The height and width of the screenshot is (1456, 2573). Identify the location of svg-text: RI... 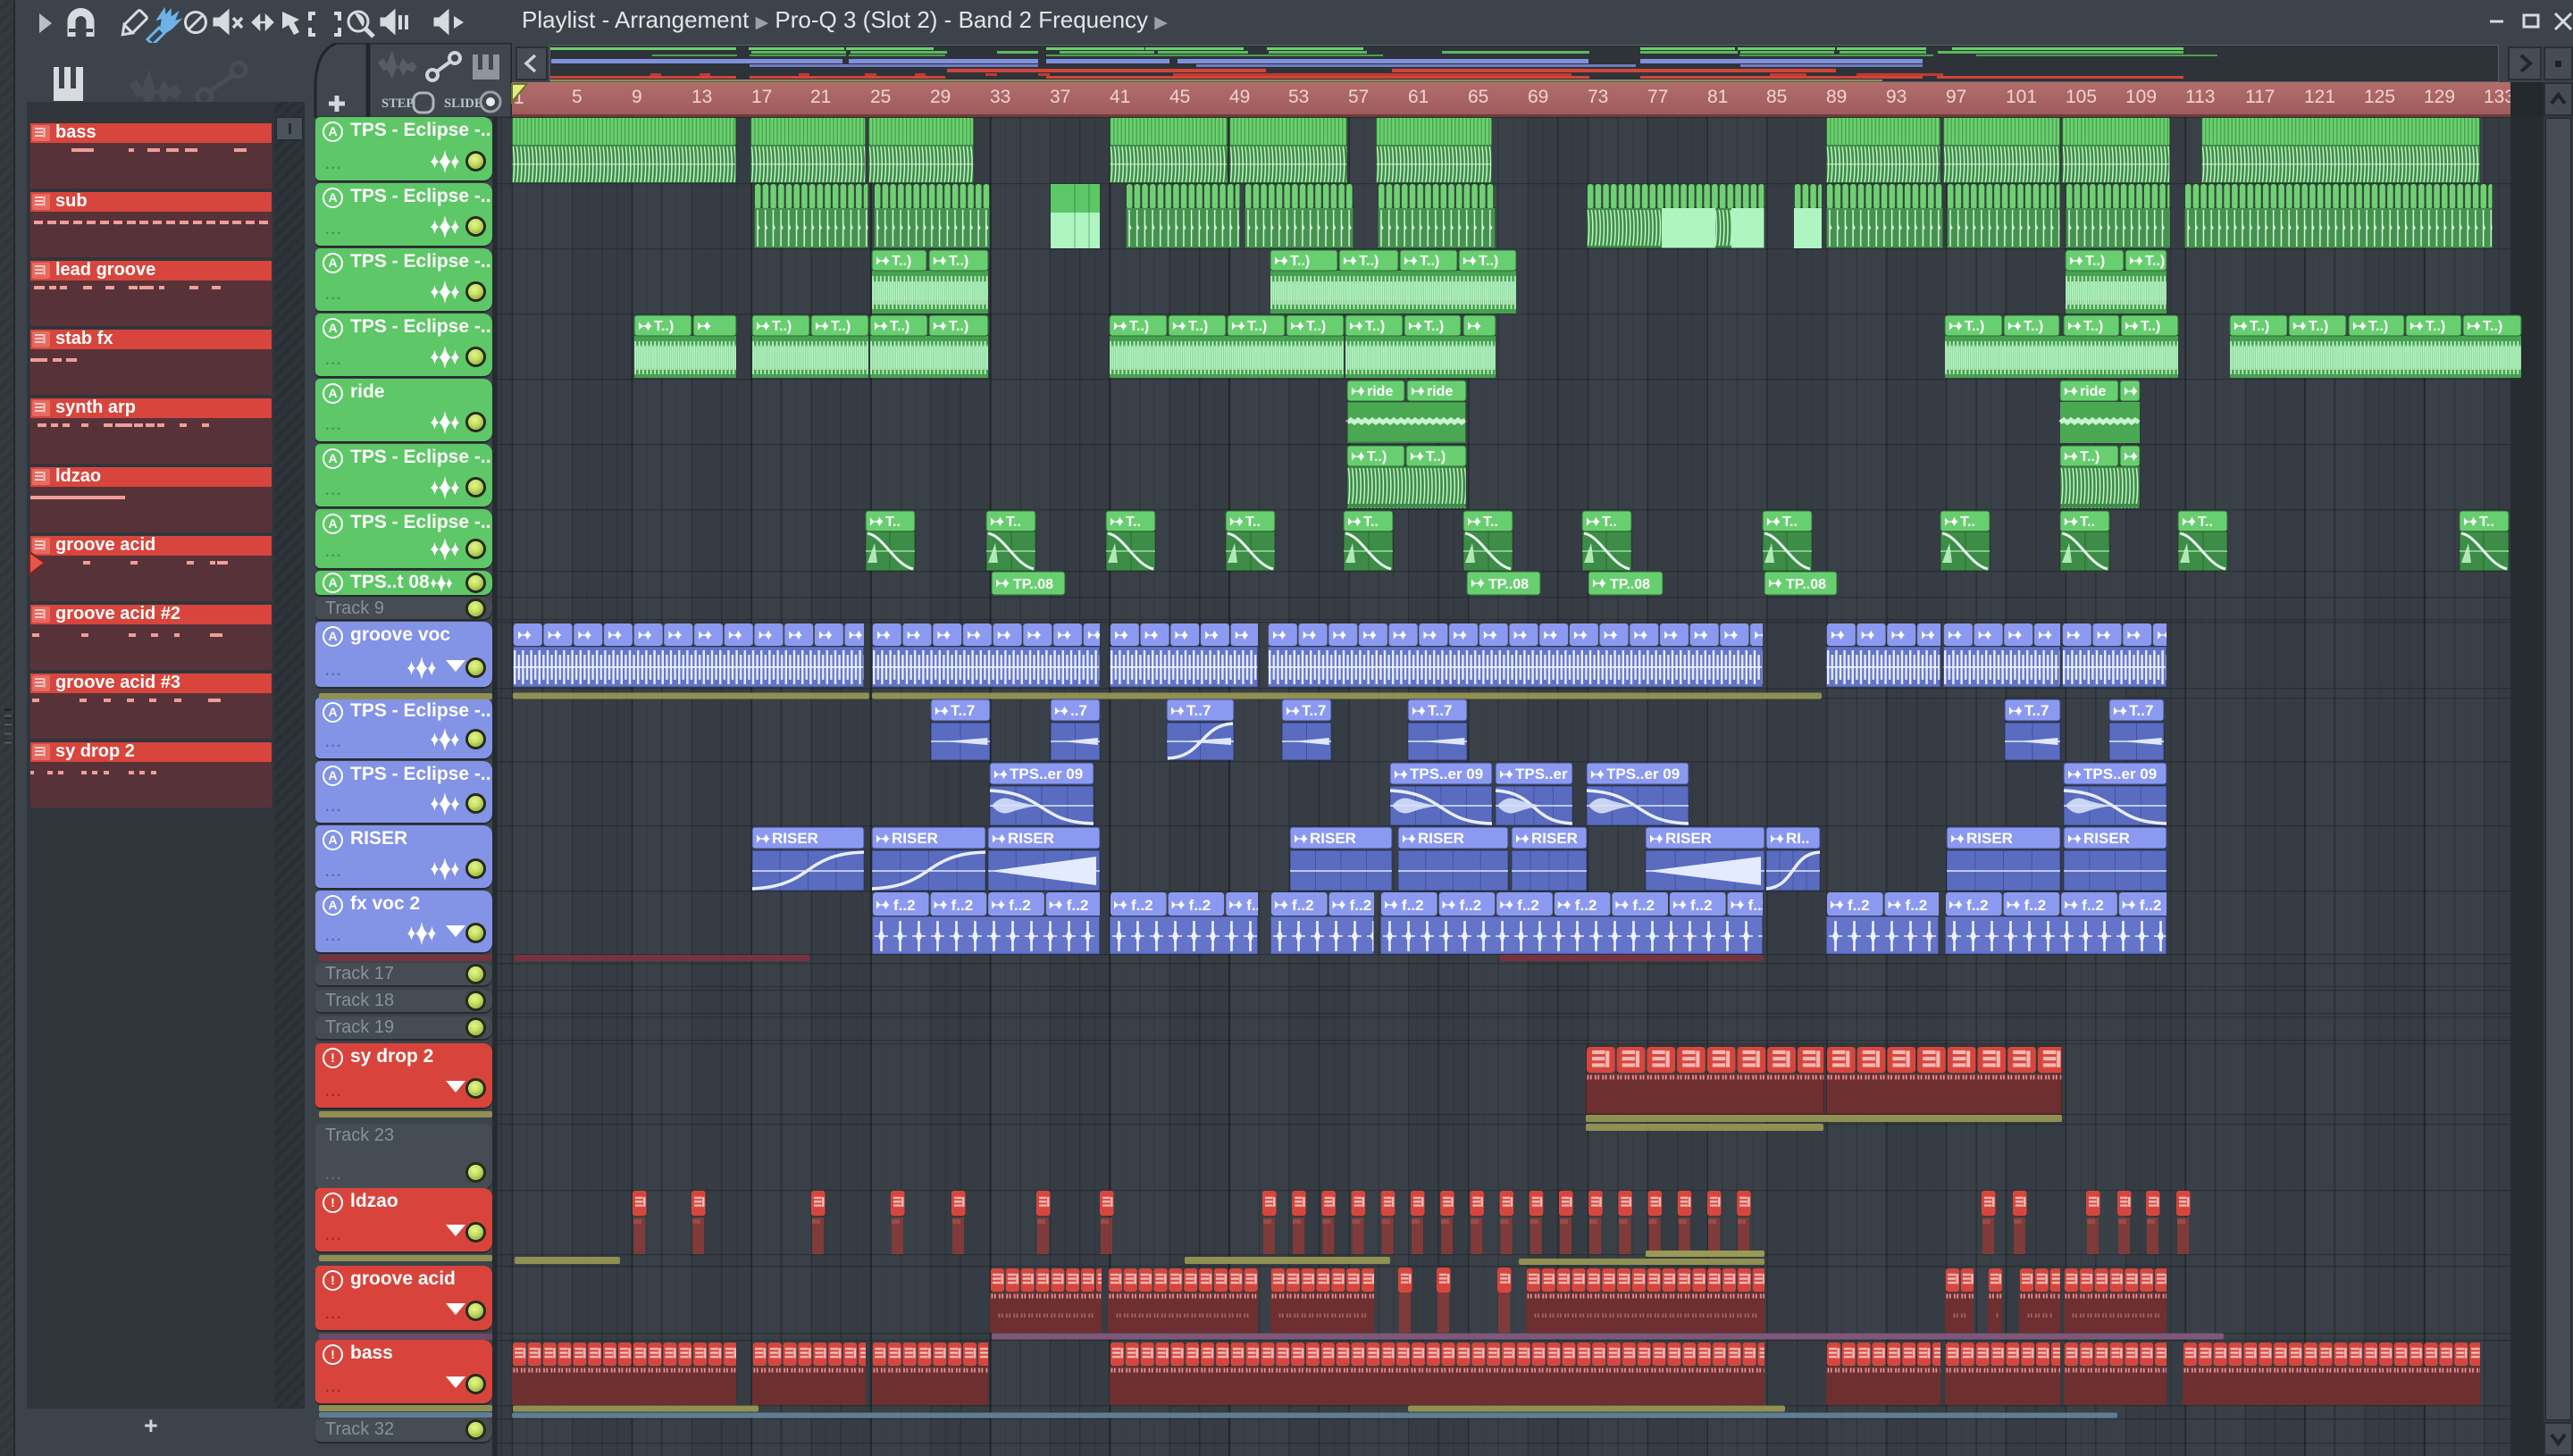
(1797, 838).